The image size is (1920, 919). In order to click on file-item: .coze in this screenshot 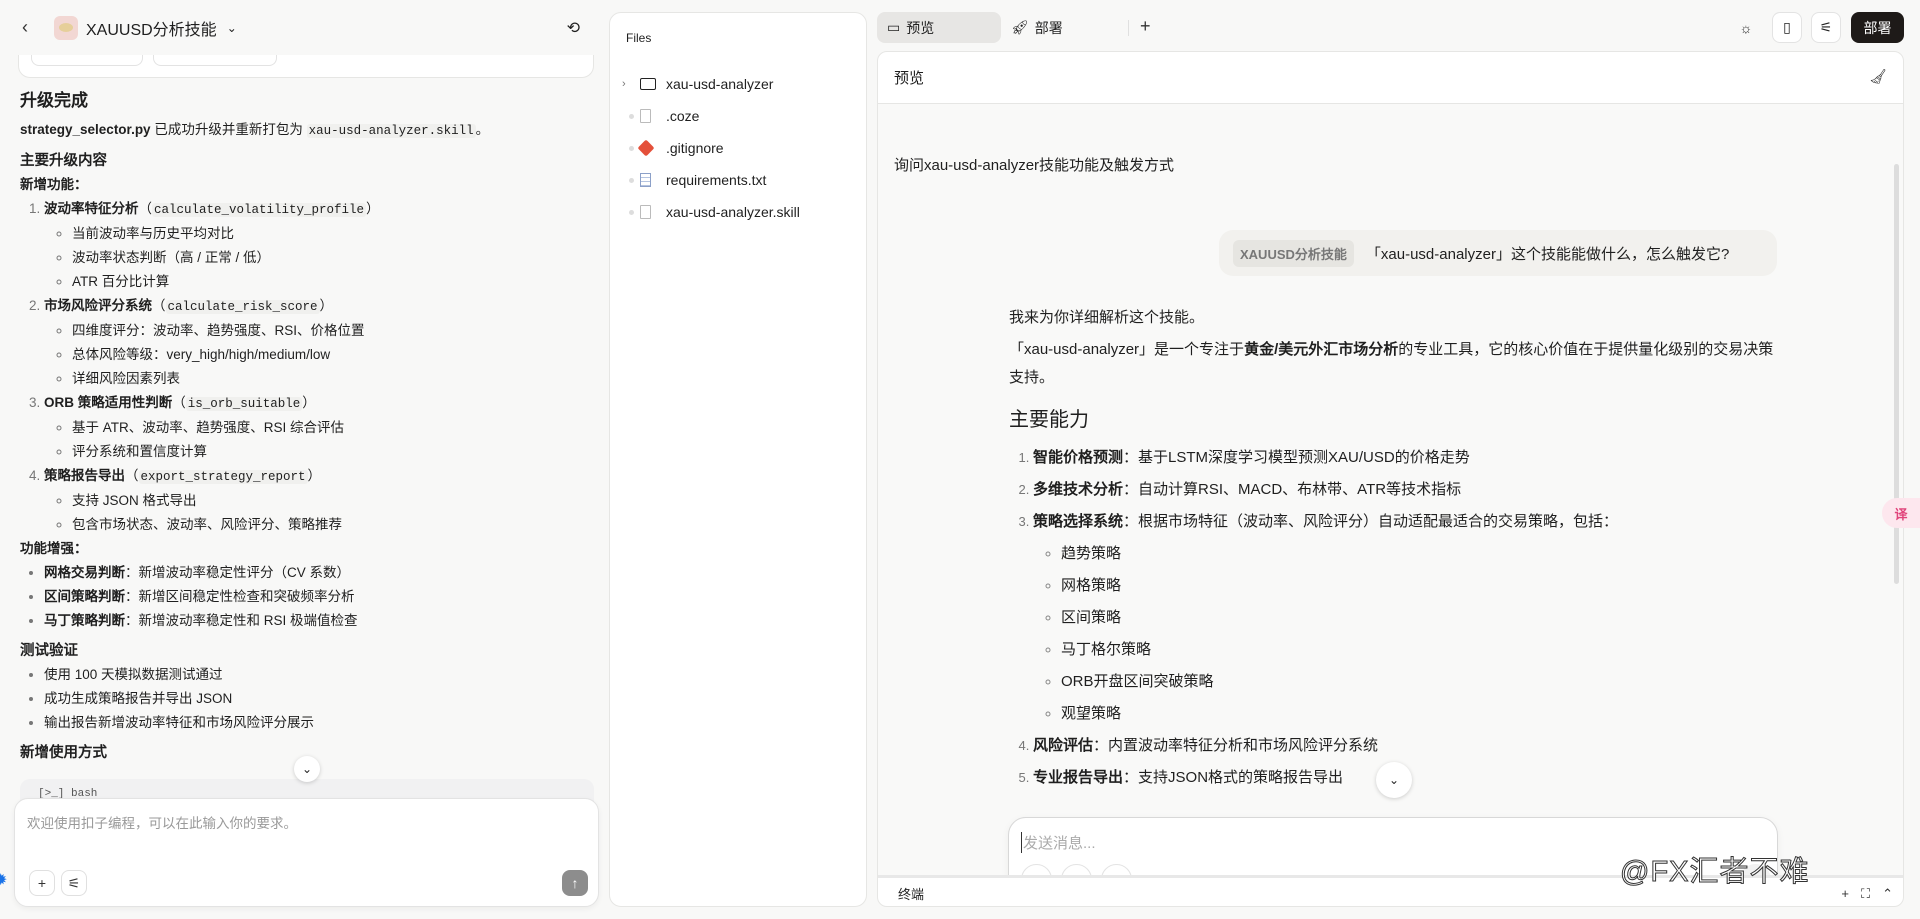, I will do `click(660, 116)`.